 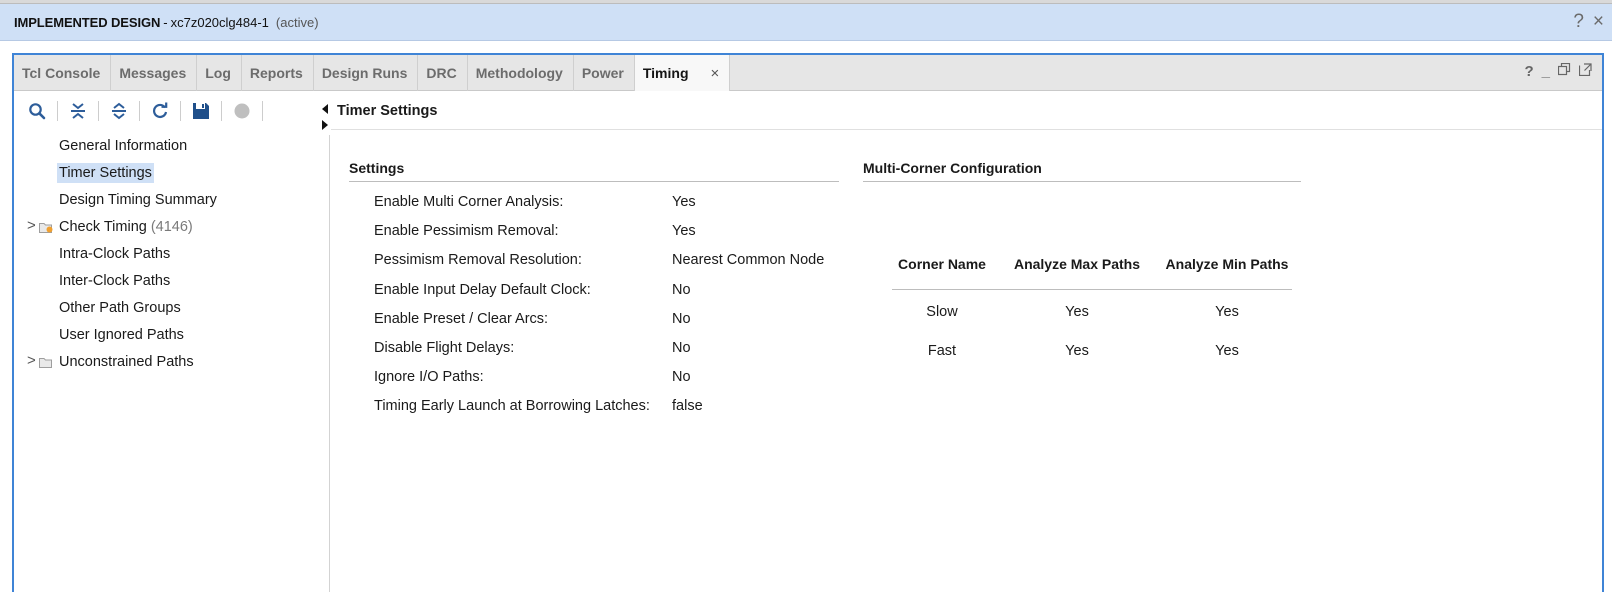 I want to click on setting-value: false, so click(x=687, y=406).